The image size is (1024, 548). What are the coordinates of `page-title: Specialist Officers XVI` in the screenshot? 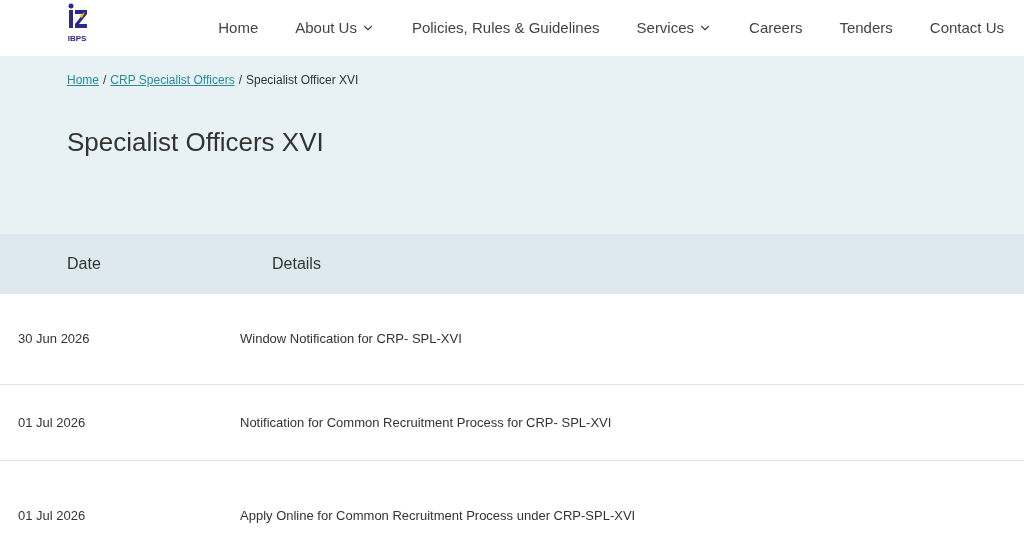 It's located at (196, 142).